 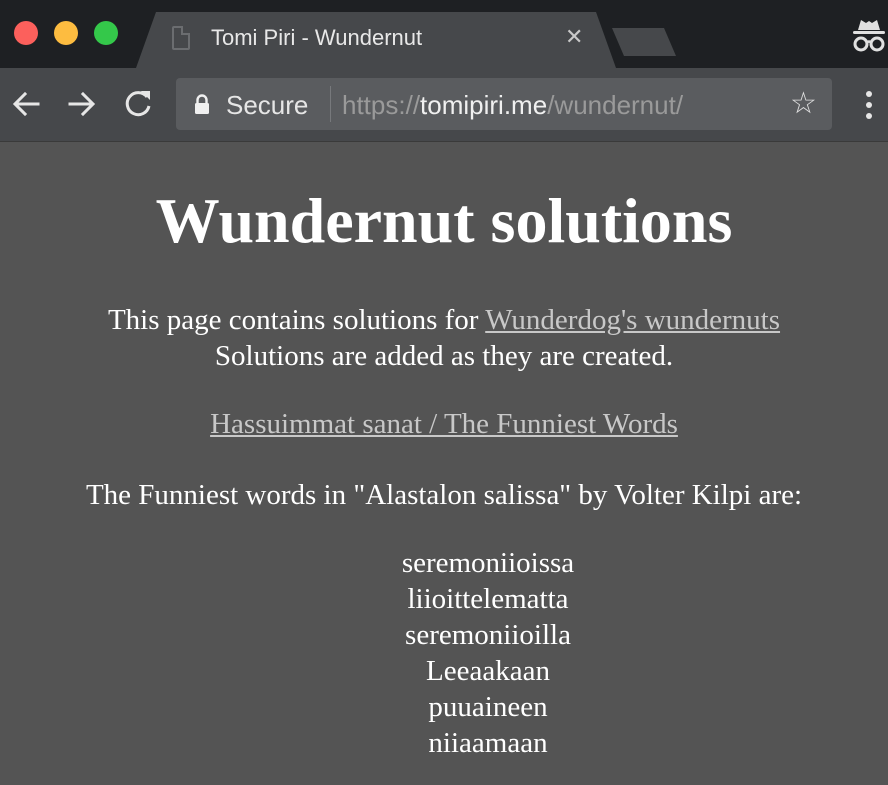 I want to click on back-icon, so click(x=26, y=104).